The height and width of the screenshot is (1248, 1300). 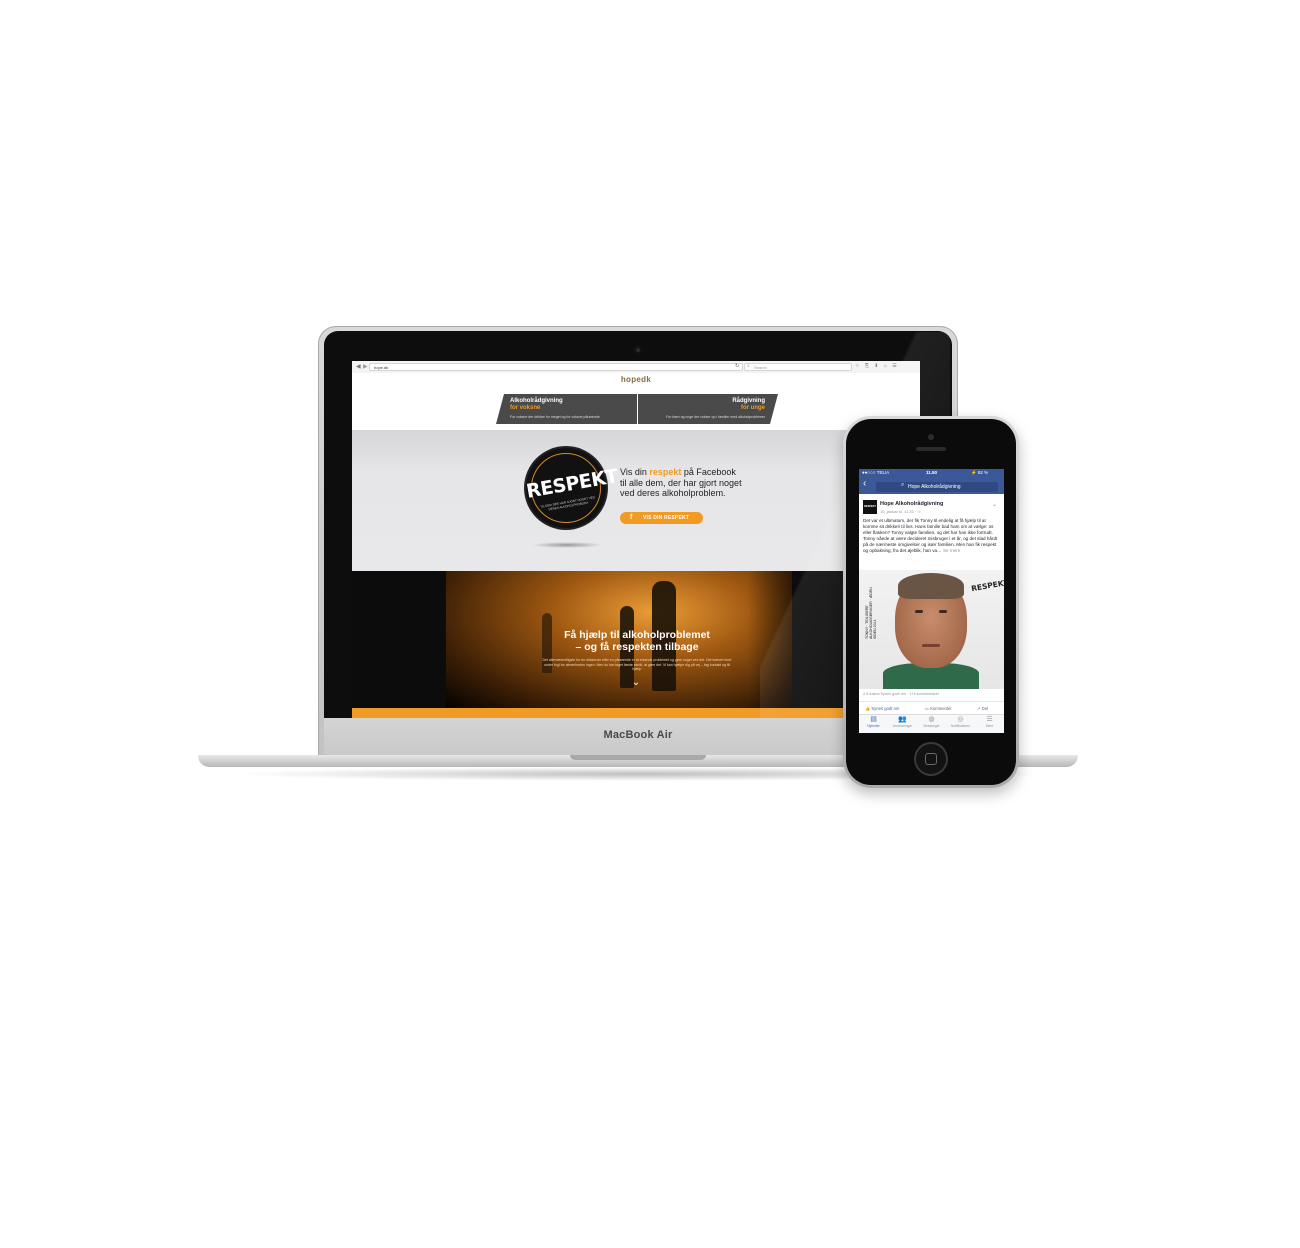 I want to click on see-more-link: Se mere, so click(x=951, y=550).